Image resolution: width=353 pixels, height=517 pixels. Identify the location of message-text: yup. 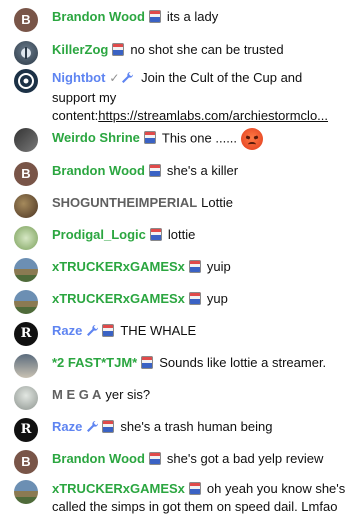
(217, 298).